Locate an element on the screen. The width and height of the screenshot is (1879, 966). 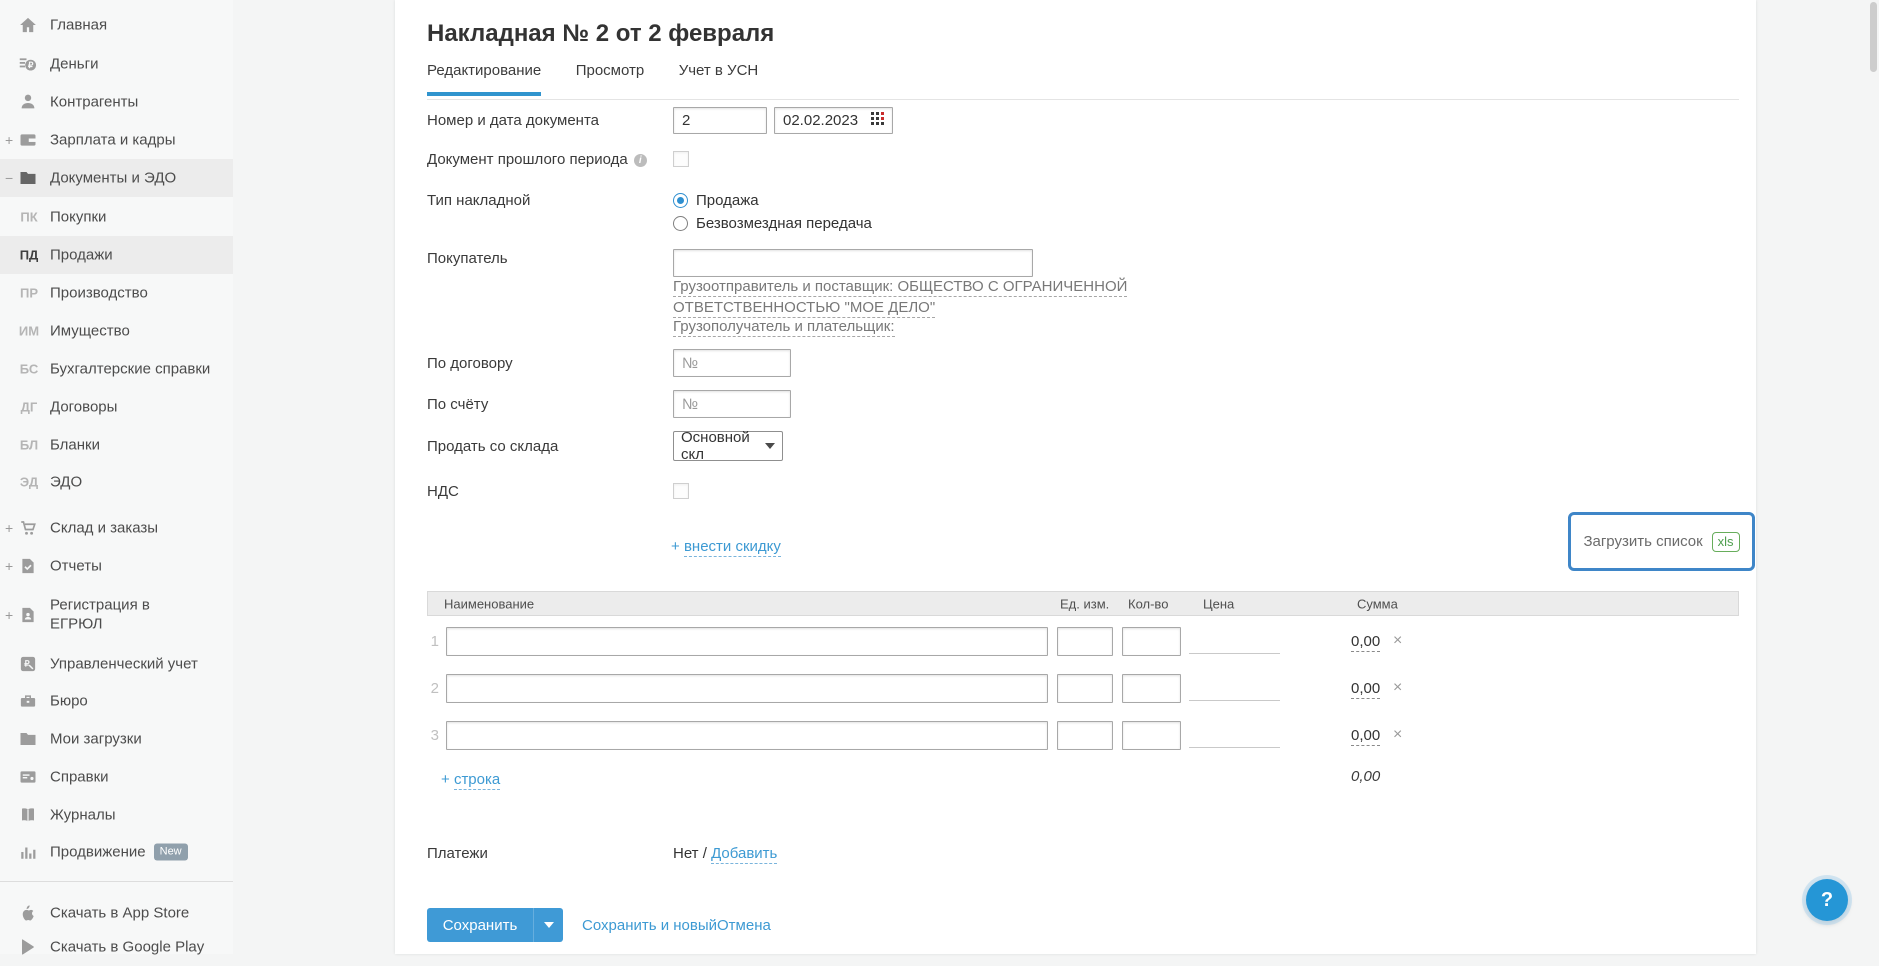
sidebar-item-reports: + Отчеты is located at coordinates (116, 566).